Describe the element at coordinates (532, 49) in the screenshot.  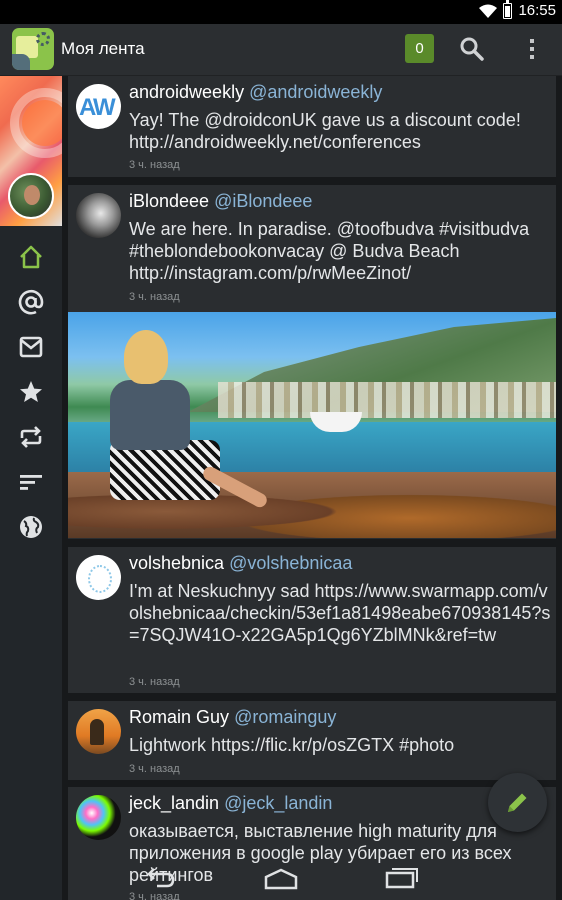
I see `overflow-menu-button` at that location.